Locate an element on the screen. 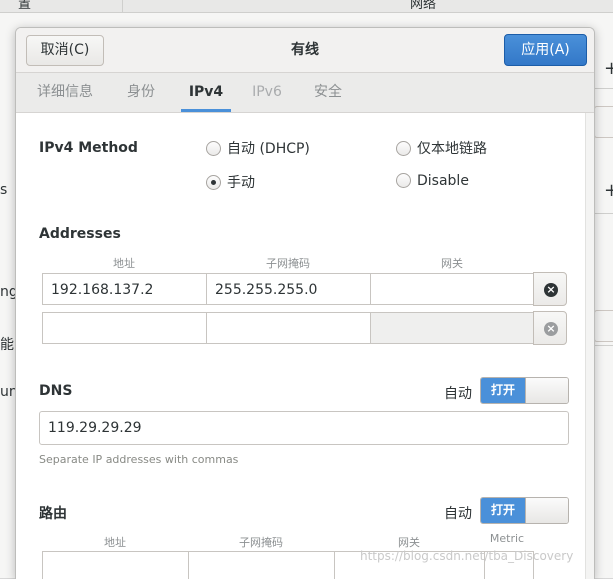 This screenshot has width=613, height=579. dns-label: DNS is located at coordinates (56, 391).